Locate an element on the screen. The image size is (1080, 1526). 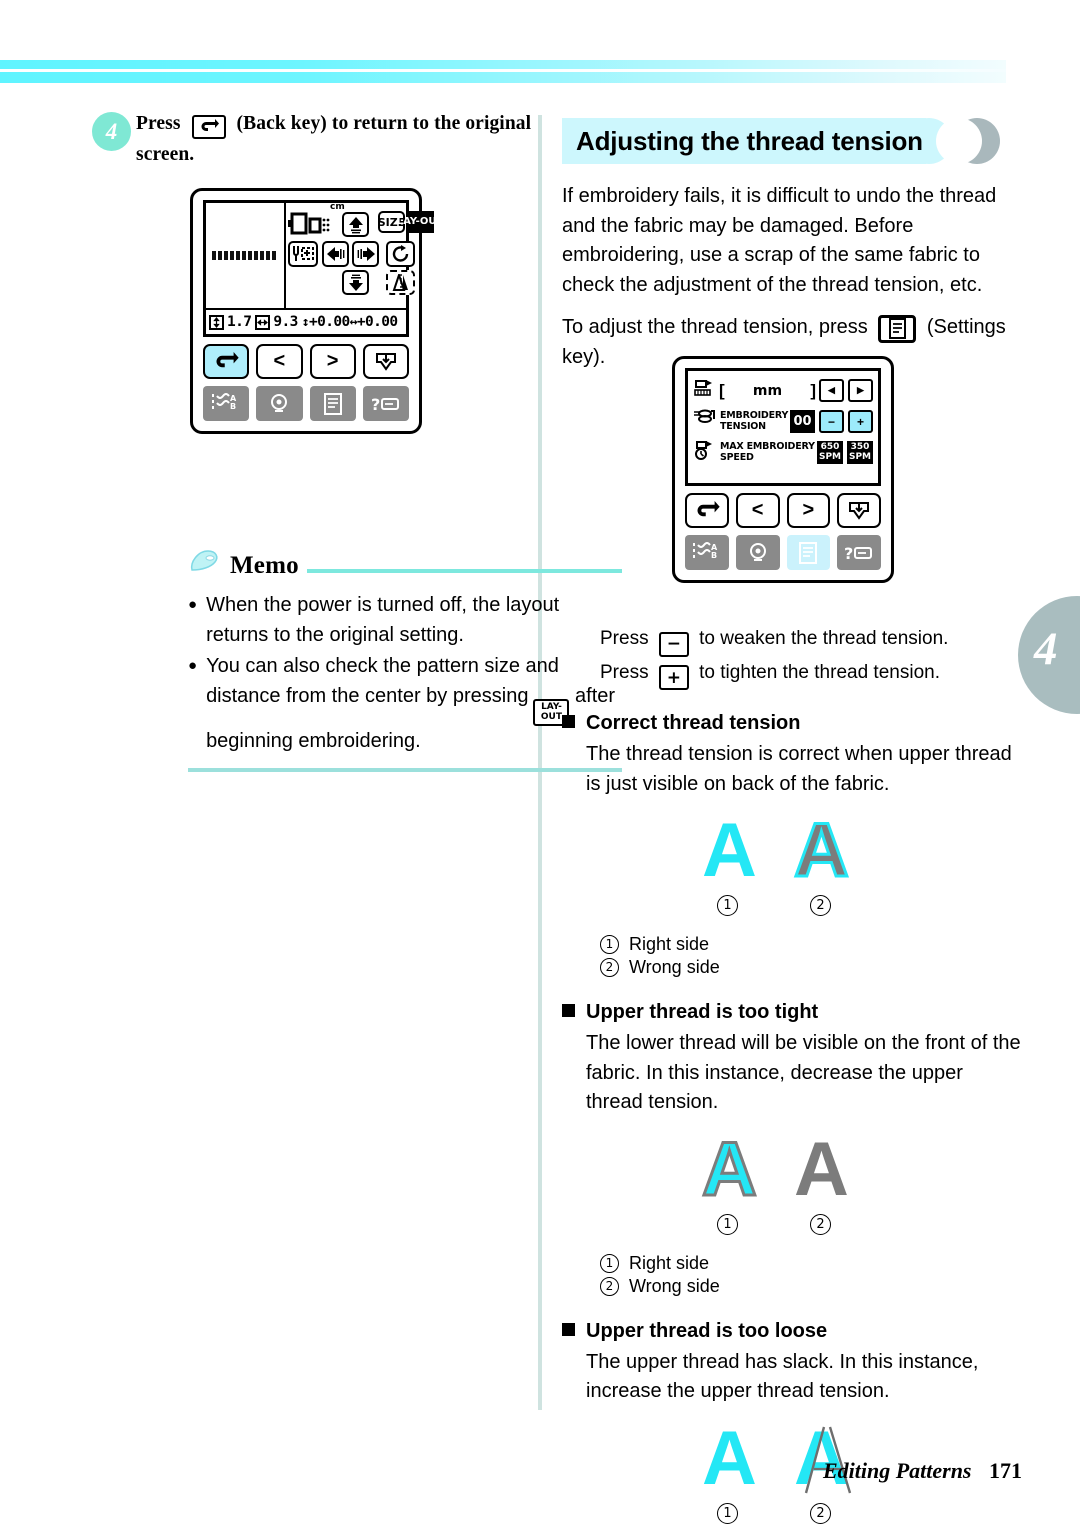
legend-item: 1 Right side is located at coordinates (811, 944).